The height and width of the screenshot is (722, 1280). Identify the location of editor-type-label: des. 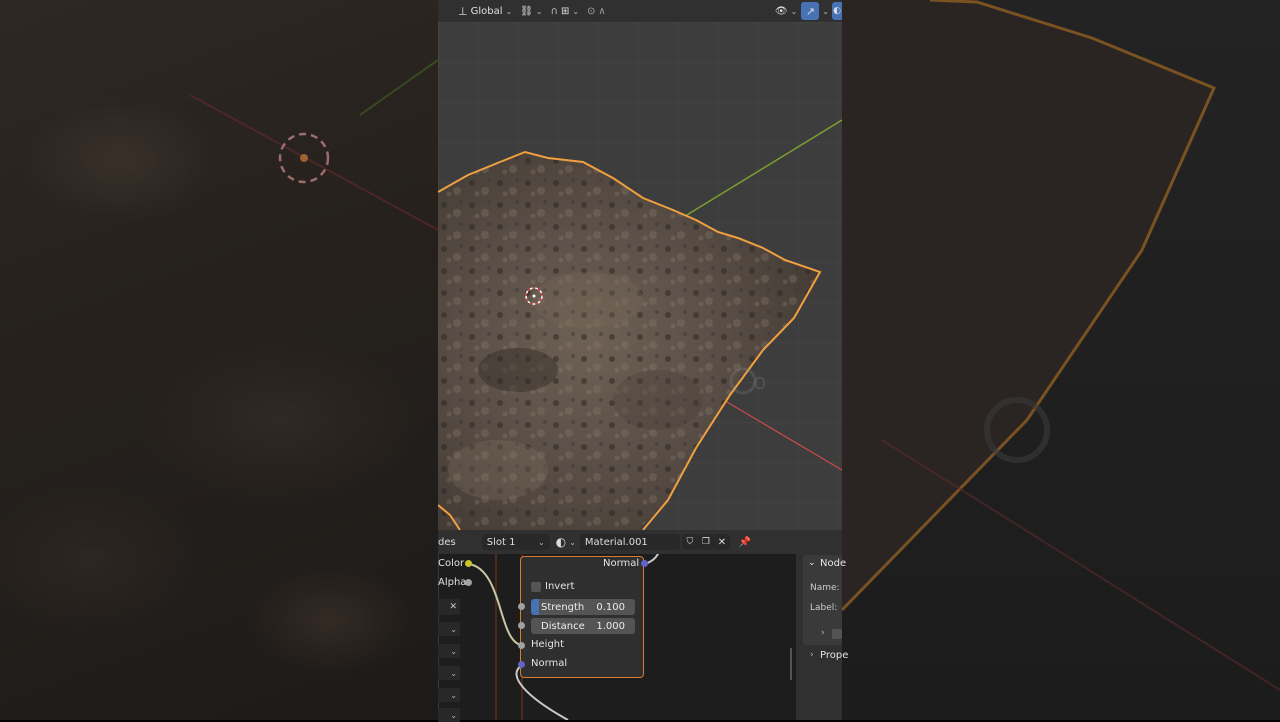
(447, 542).